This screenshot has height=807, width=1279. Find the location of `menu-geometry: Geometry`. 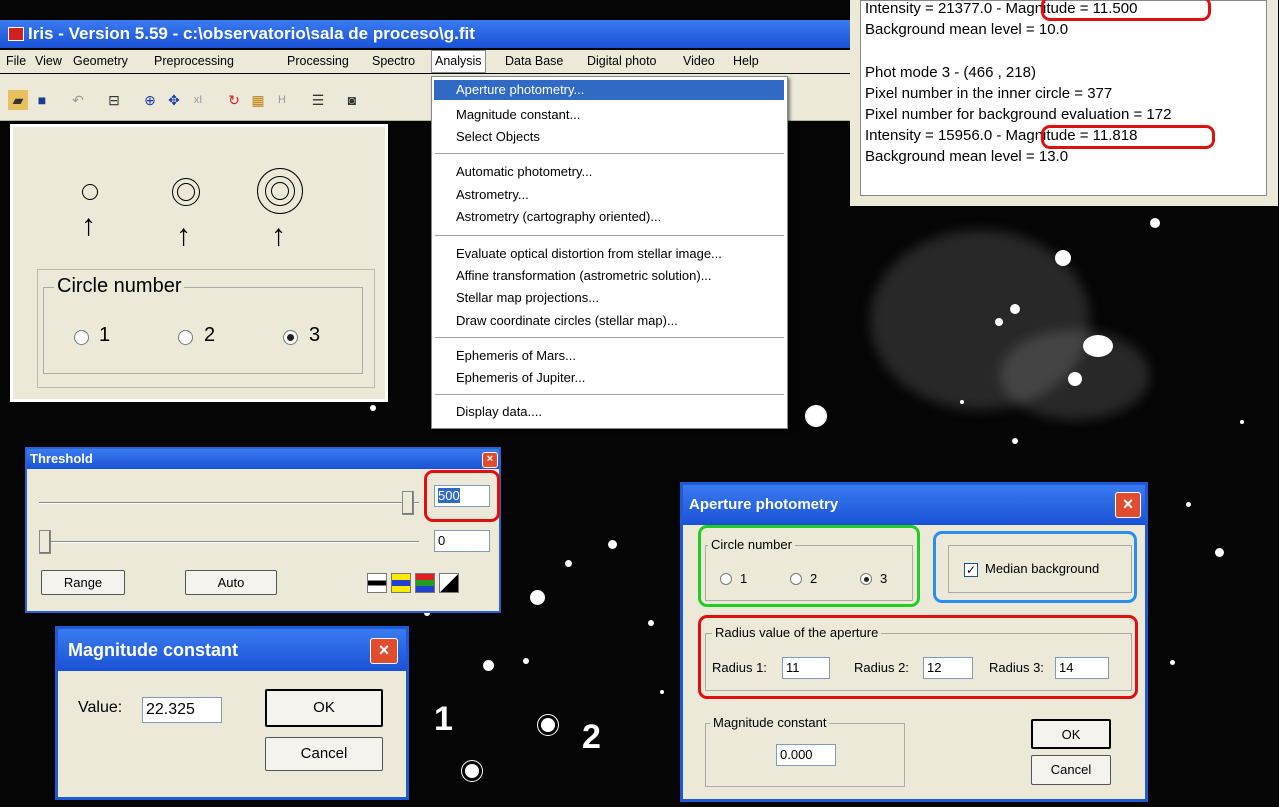

menu-geometry: Geometry is located at coordinates (100, 61).